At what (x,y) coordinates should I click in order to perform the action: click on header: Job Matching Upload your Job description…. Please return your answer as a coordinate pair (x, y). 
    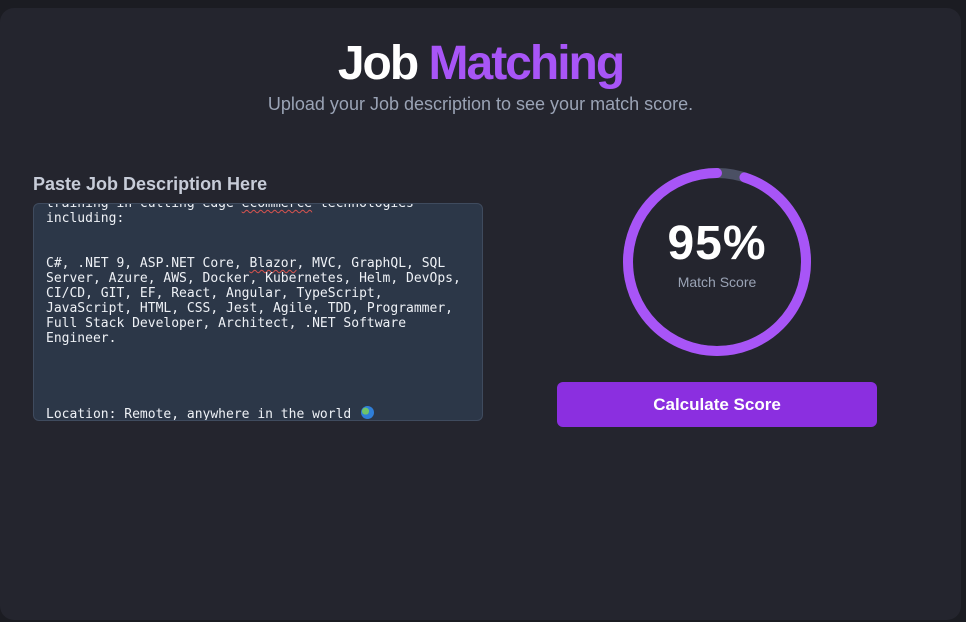
    Looking at the image, I should click on (480, 76).